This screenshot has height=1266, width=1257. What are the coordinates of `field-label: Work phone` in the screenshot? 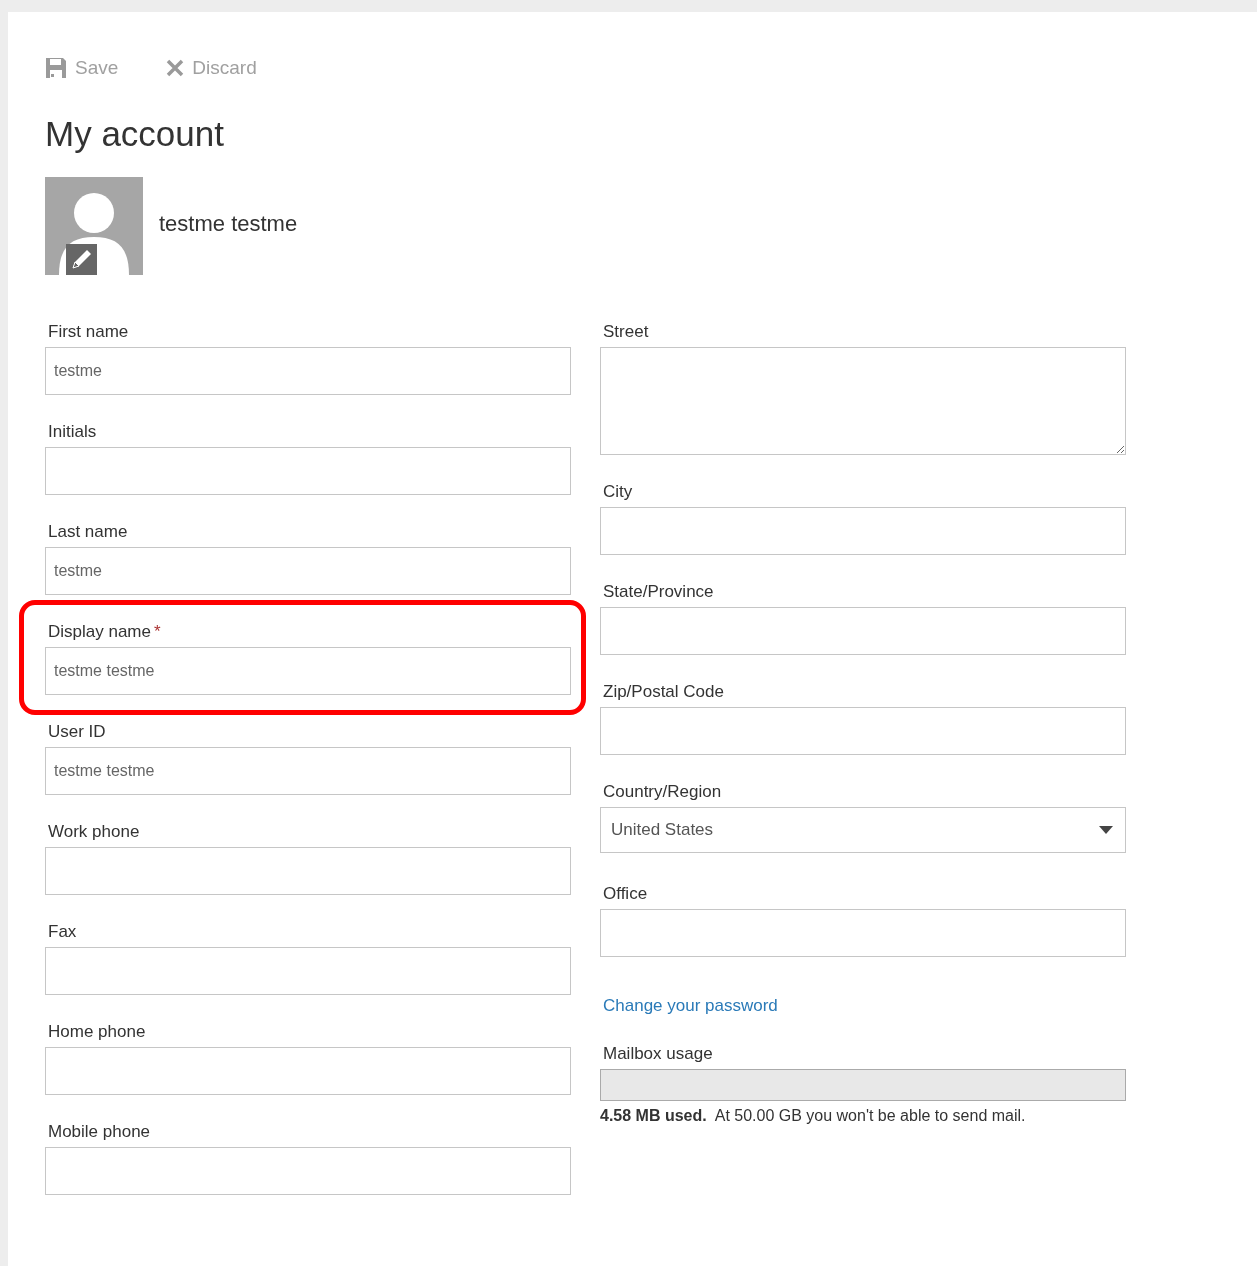 It's located at (94, 832).